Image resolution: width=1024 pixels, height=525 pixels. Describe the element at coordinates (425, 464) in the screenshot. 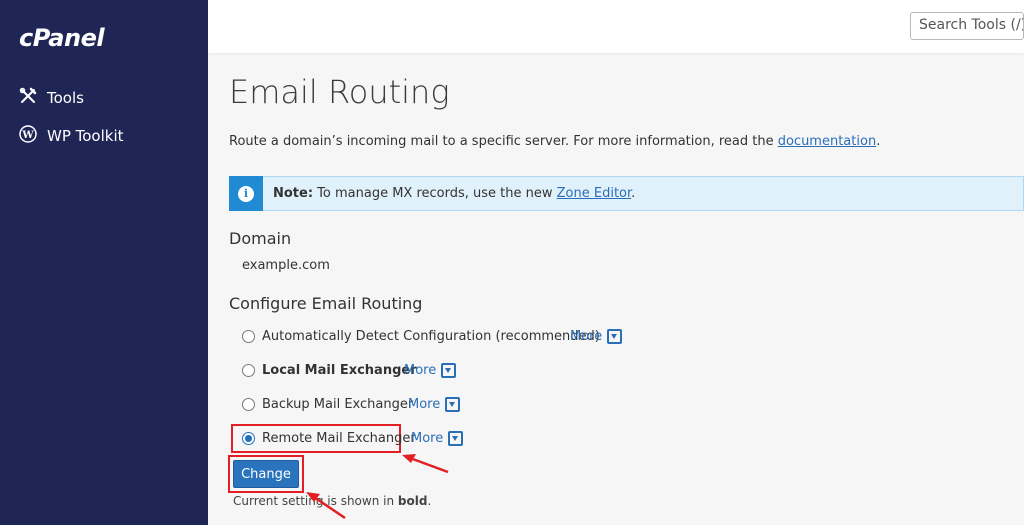

I see `arrow-to-remote-mx` at that location.